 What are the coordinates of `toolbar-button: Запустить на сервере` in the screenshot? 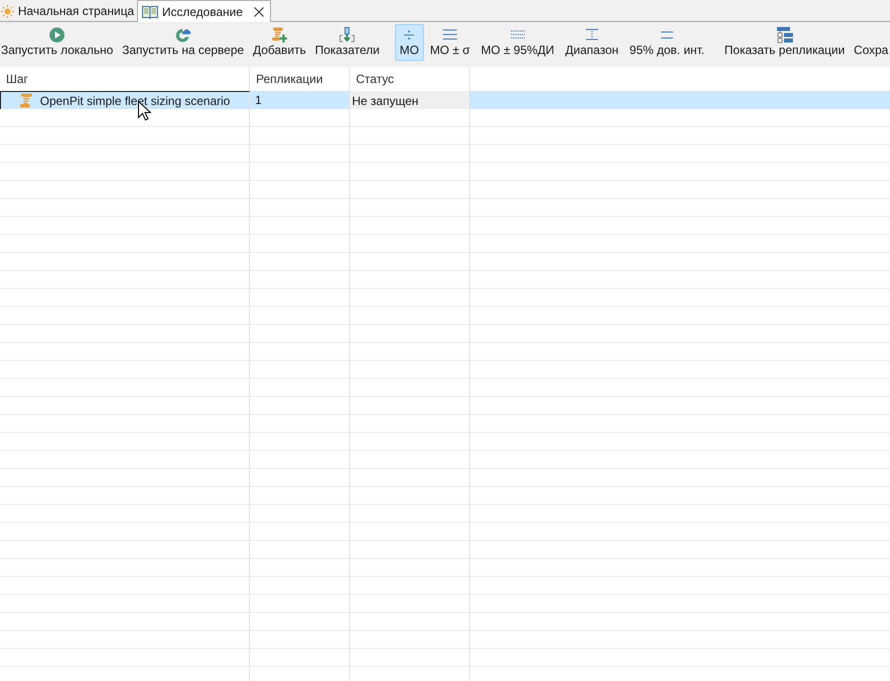 It's located at (183, 42).